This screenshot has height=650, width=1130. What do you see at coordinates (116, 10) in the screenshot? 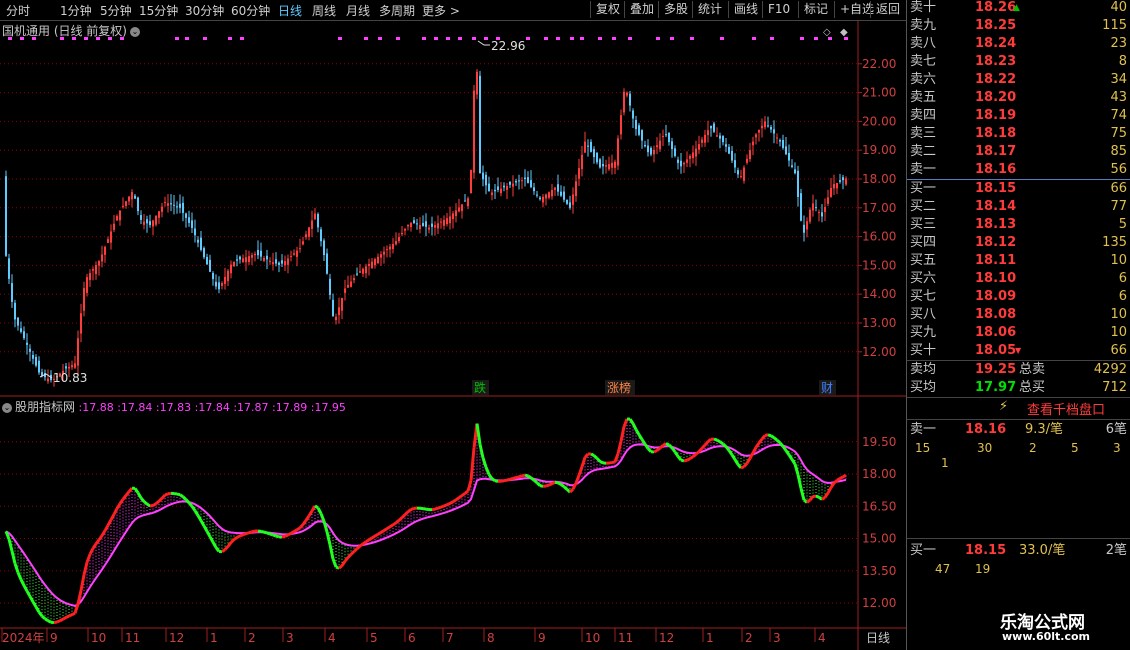
I see `period-tab-5min: 5分钟` at bounding box center [116, 10].